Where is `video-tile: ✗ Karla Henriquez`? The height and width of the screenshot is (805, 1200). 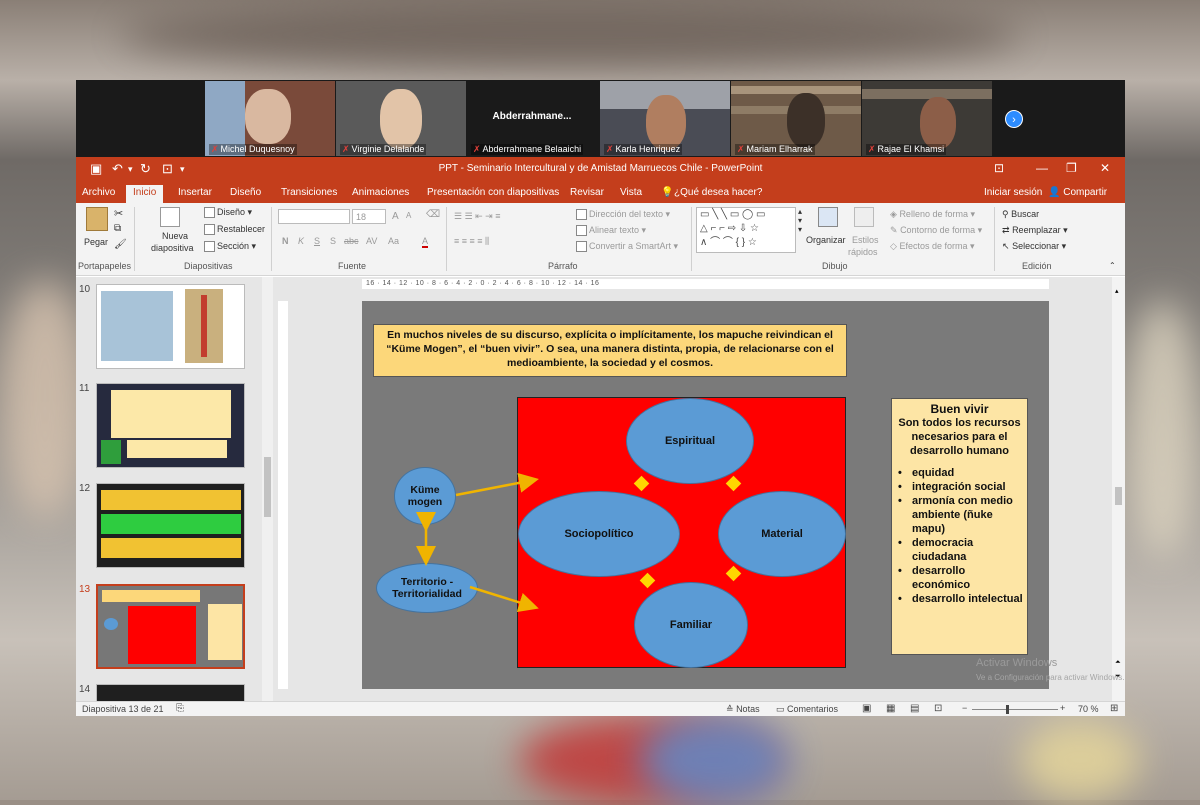 video-tile: ✗ Karla Henriquez is located at coordinates (665, 118).